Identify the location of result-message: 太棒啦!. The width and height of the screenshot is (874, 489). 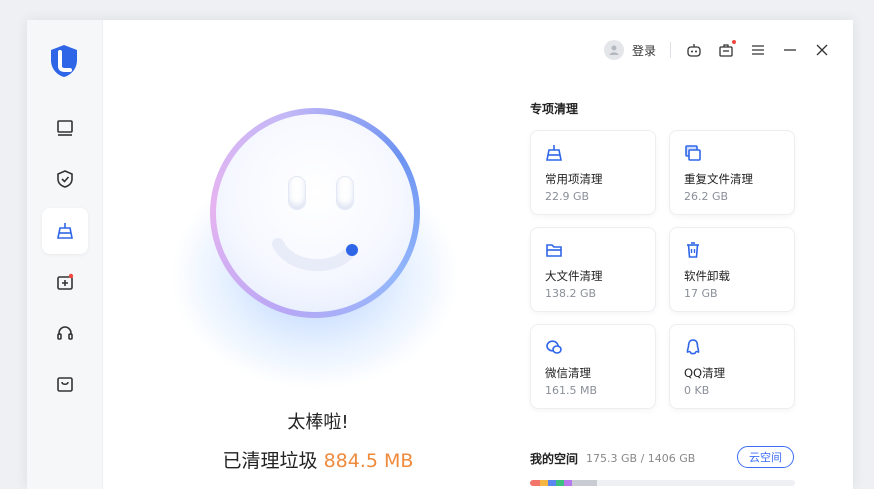
(318, 422).